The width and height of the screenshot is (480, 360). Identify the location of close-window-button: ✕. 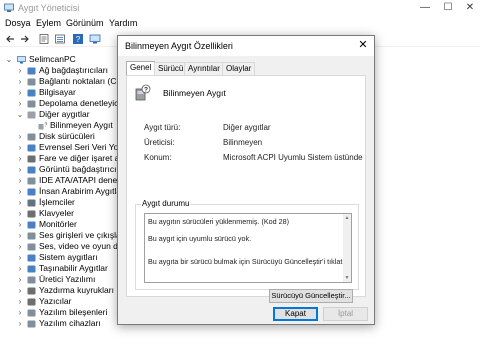
(470, 8).